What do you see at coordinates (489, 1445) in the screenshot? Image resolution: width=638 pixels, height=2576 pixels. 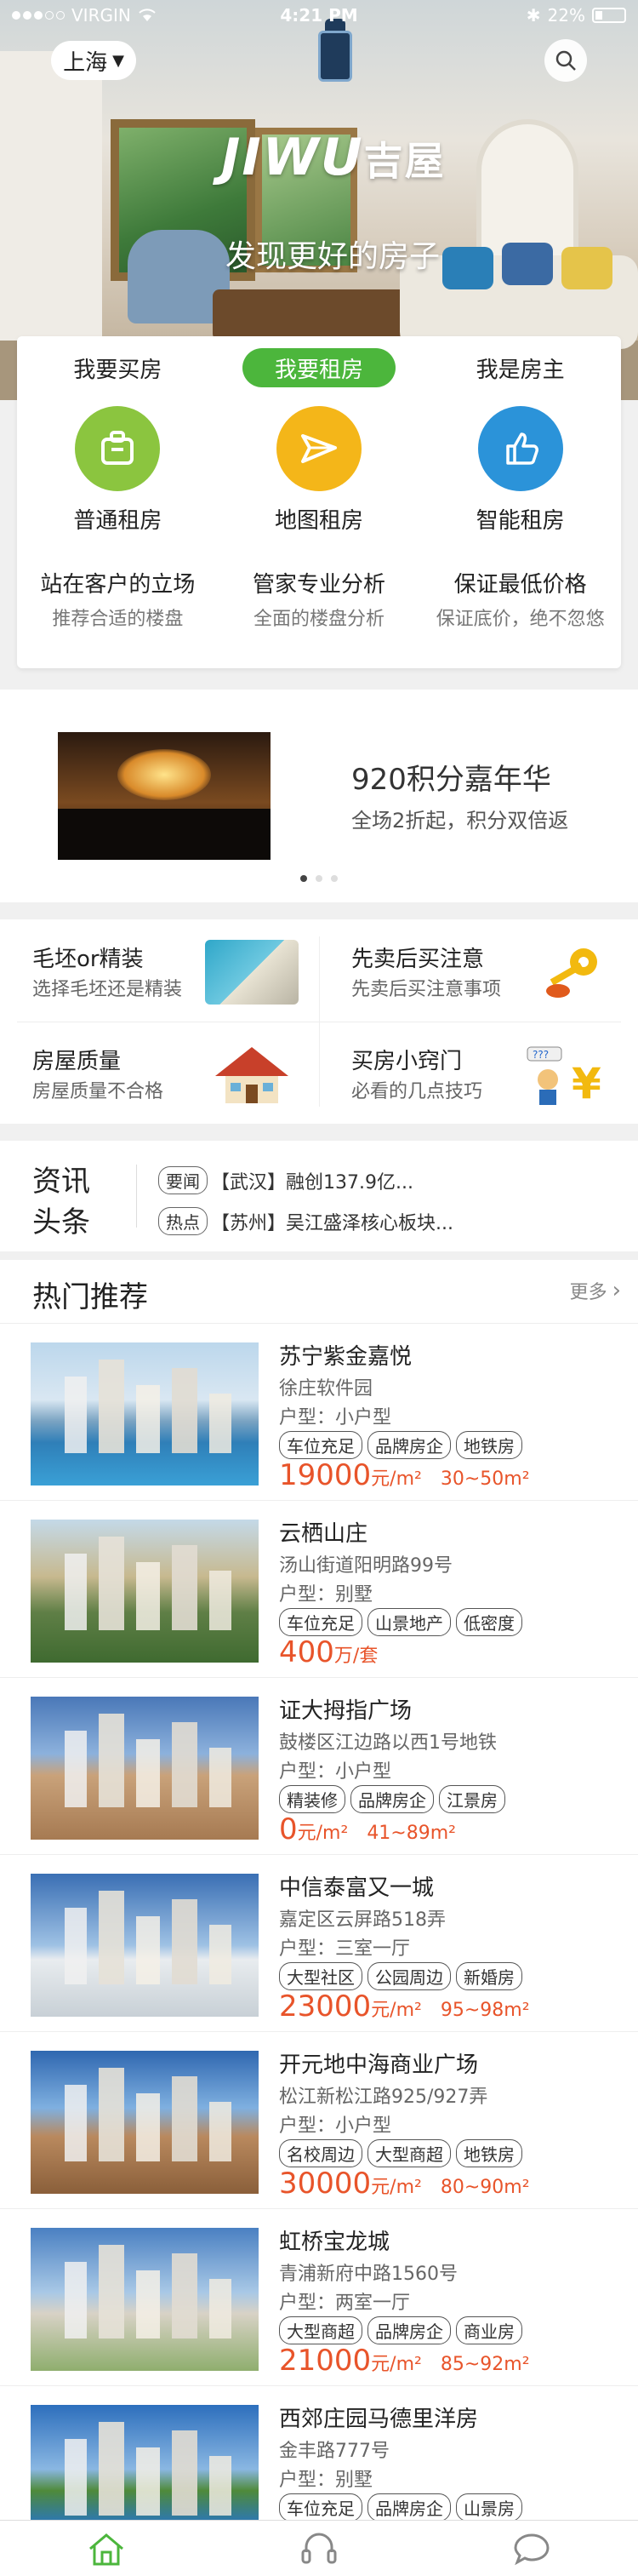 I see `house-tag: 地铁房` at bounding box center [489, 1445].